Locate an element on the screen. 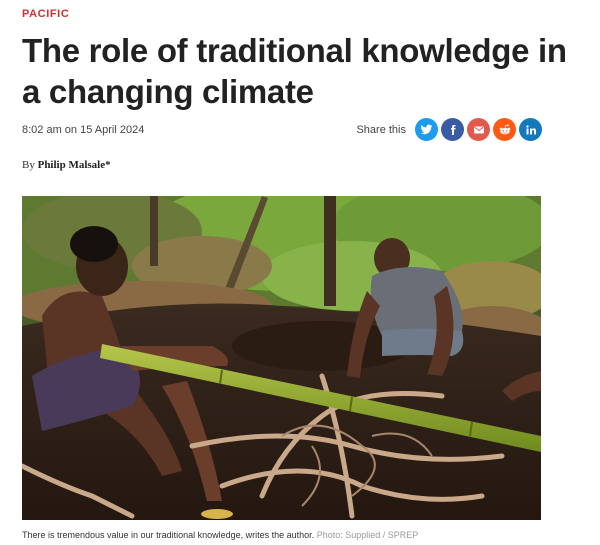 This screenshot has height=545, width=600. share-facebook-button is located at coordinates (452, 129).